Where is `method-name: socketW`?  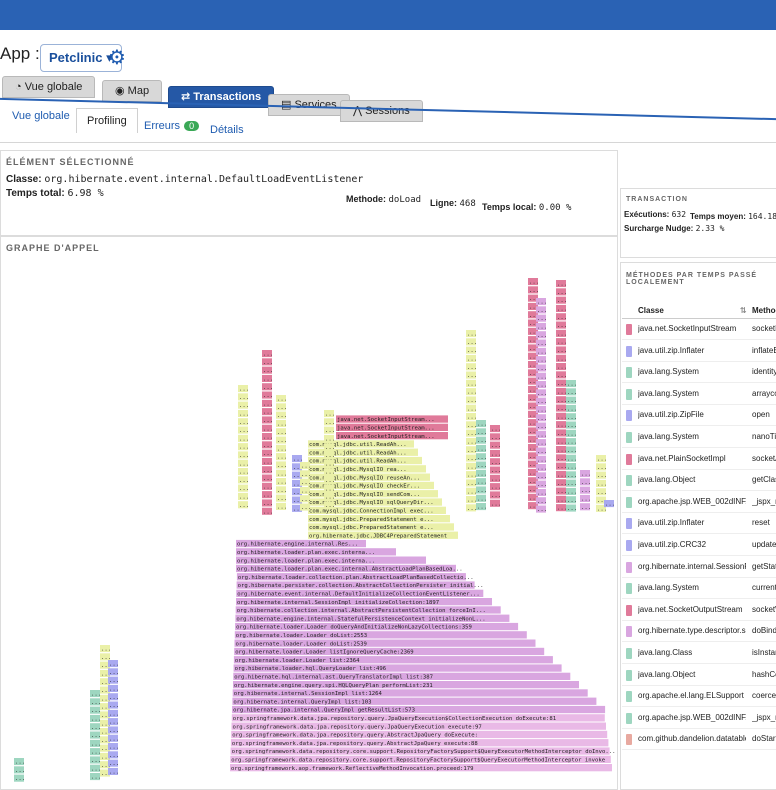
method-name: socketW is located at coordinates (764, 609).